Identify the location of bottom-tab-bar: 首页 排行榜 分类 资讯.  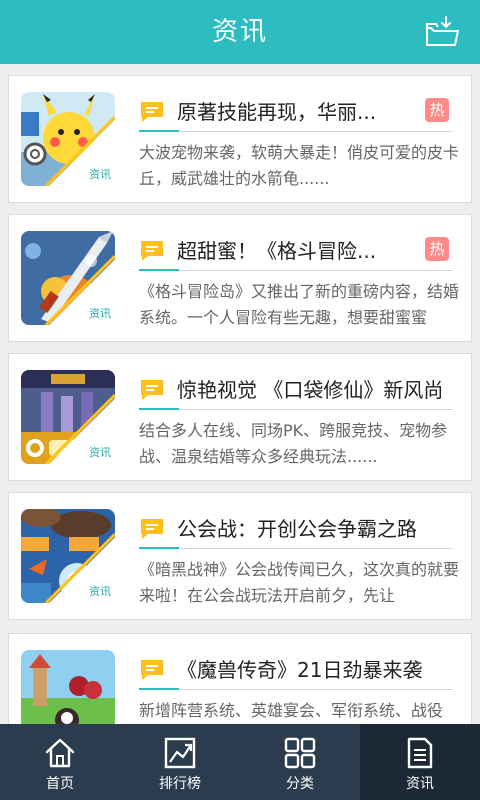
(240, 762).